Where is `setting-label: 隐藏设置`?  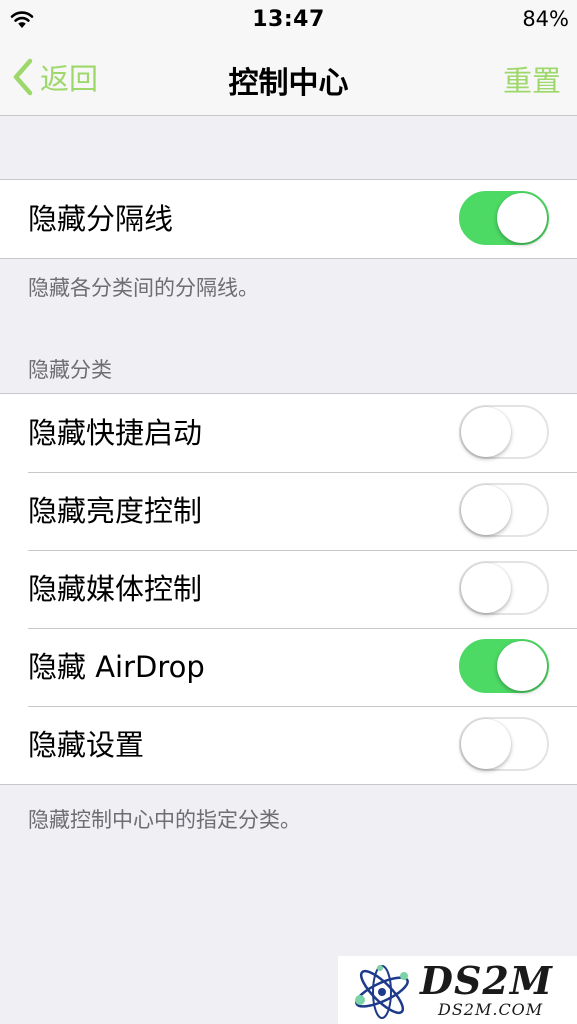 setting-label: 隐藏设置 is located at coordinates (86, 745).